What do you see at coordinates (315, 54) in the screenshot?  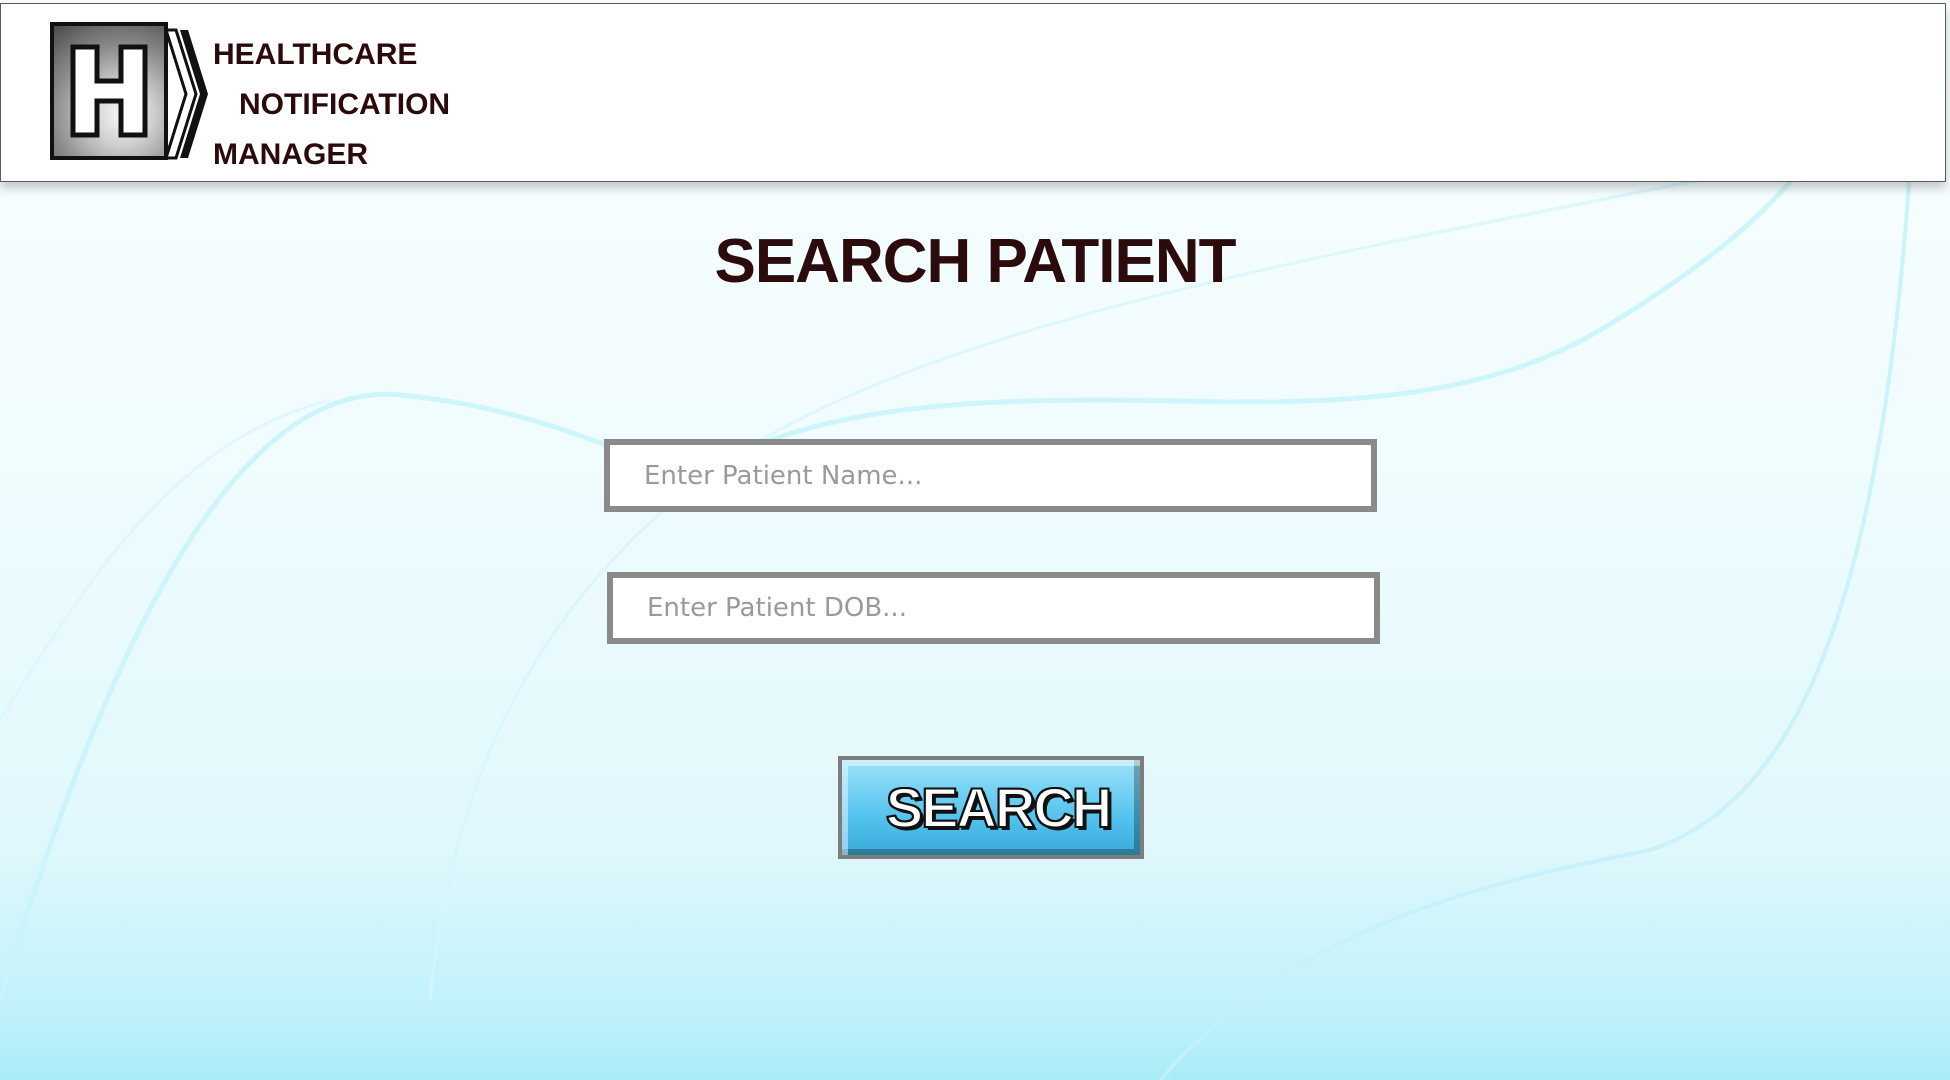 I see `app-name-line-1: HEALTHCARE` at bounding box center [315, 54].